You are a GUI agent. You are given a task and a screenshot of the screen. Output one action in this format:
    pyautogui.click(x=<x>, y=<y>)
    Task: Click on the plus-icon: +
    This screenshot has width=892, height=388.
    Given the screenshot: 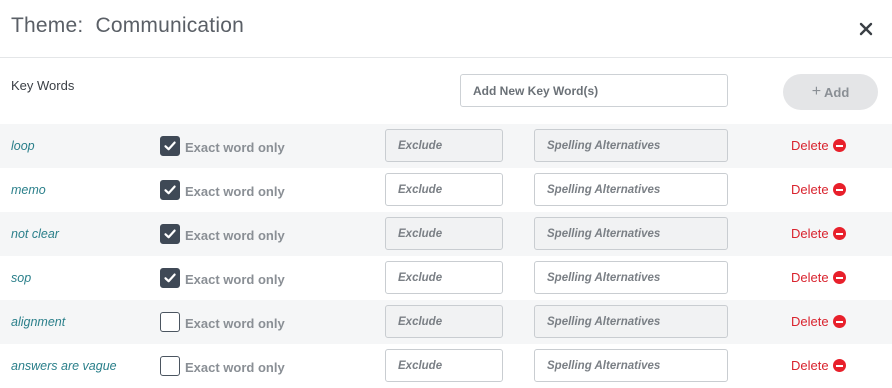 What is the action you would take?
    pyautogui.click(x=816, y=91)
    